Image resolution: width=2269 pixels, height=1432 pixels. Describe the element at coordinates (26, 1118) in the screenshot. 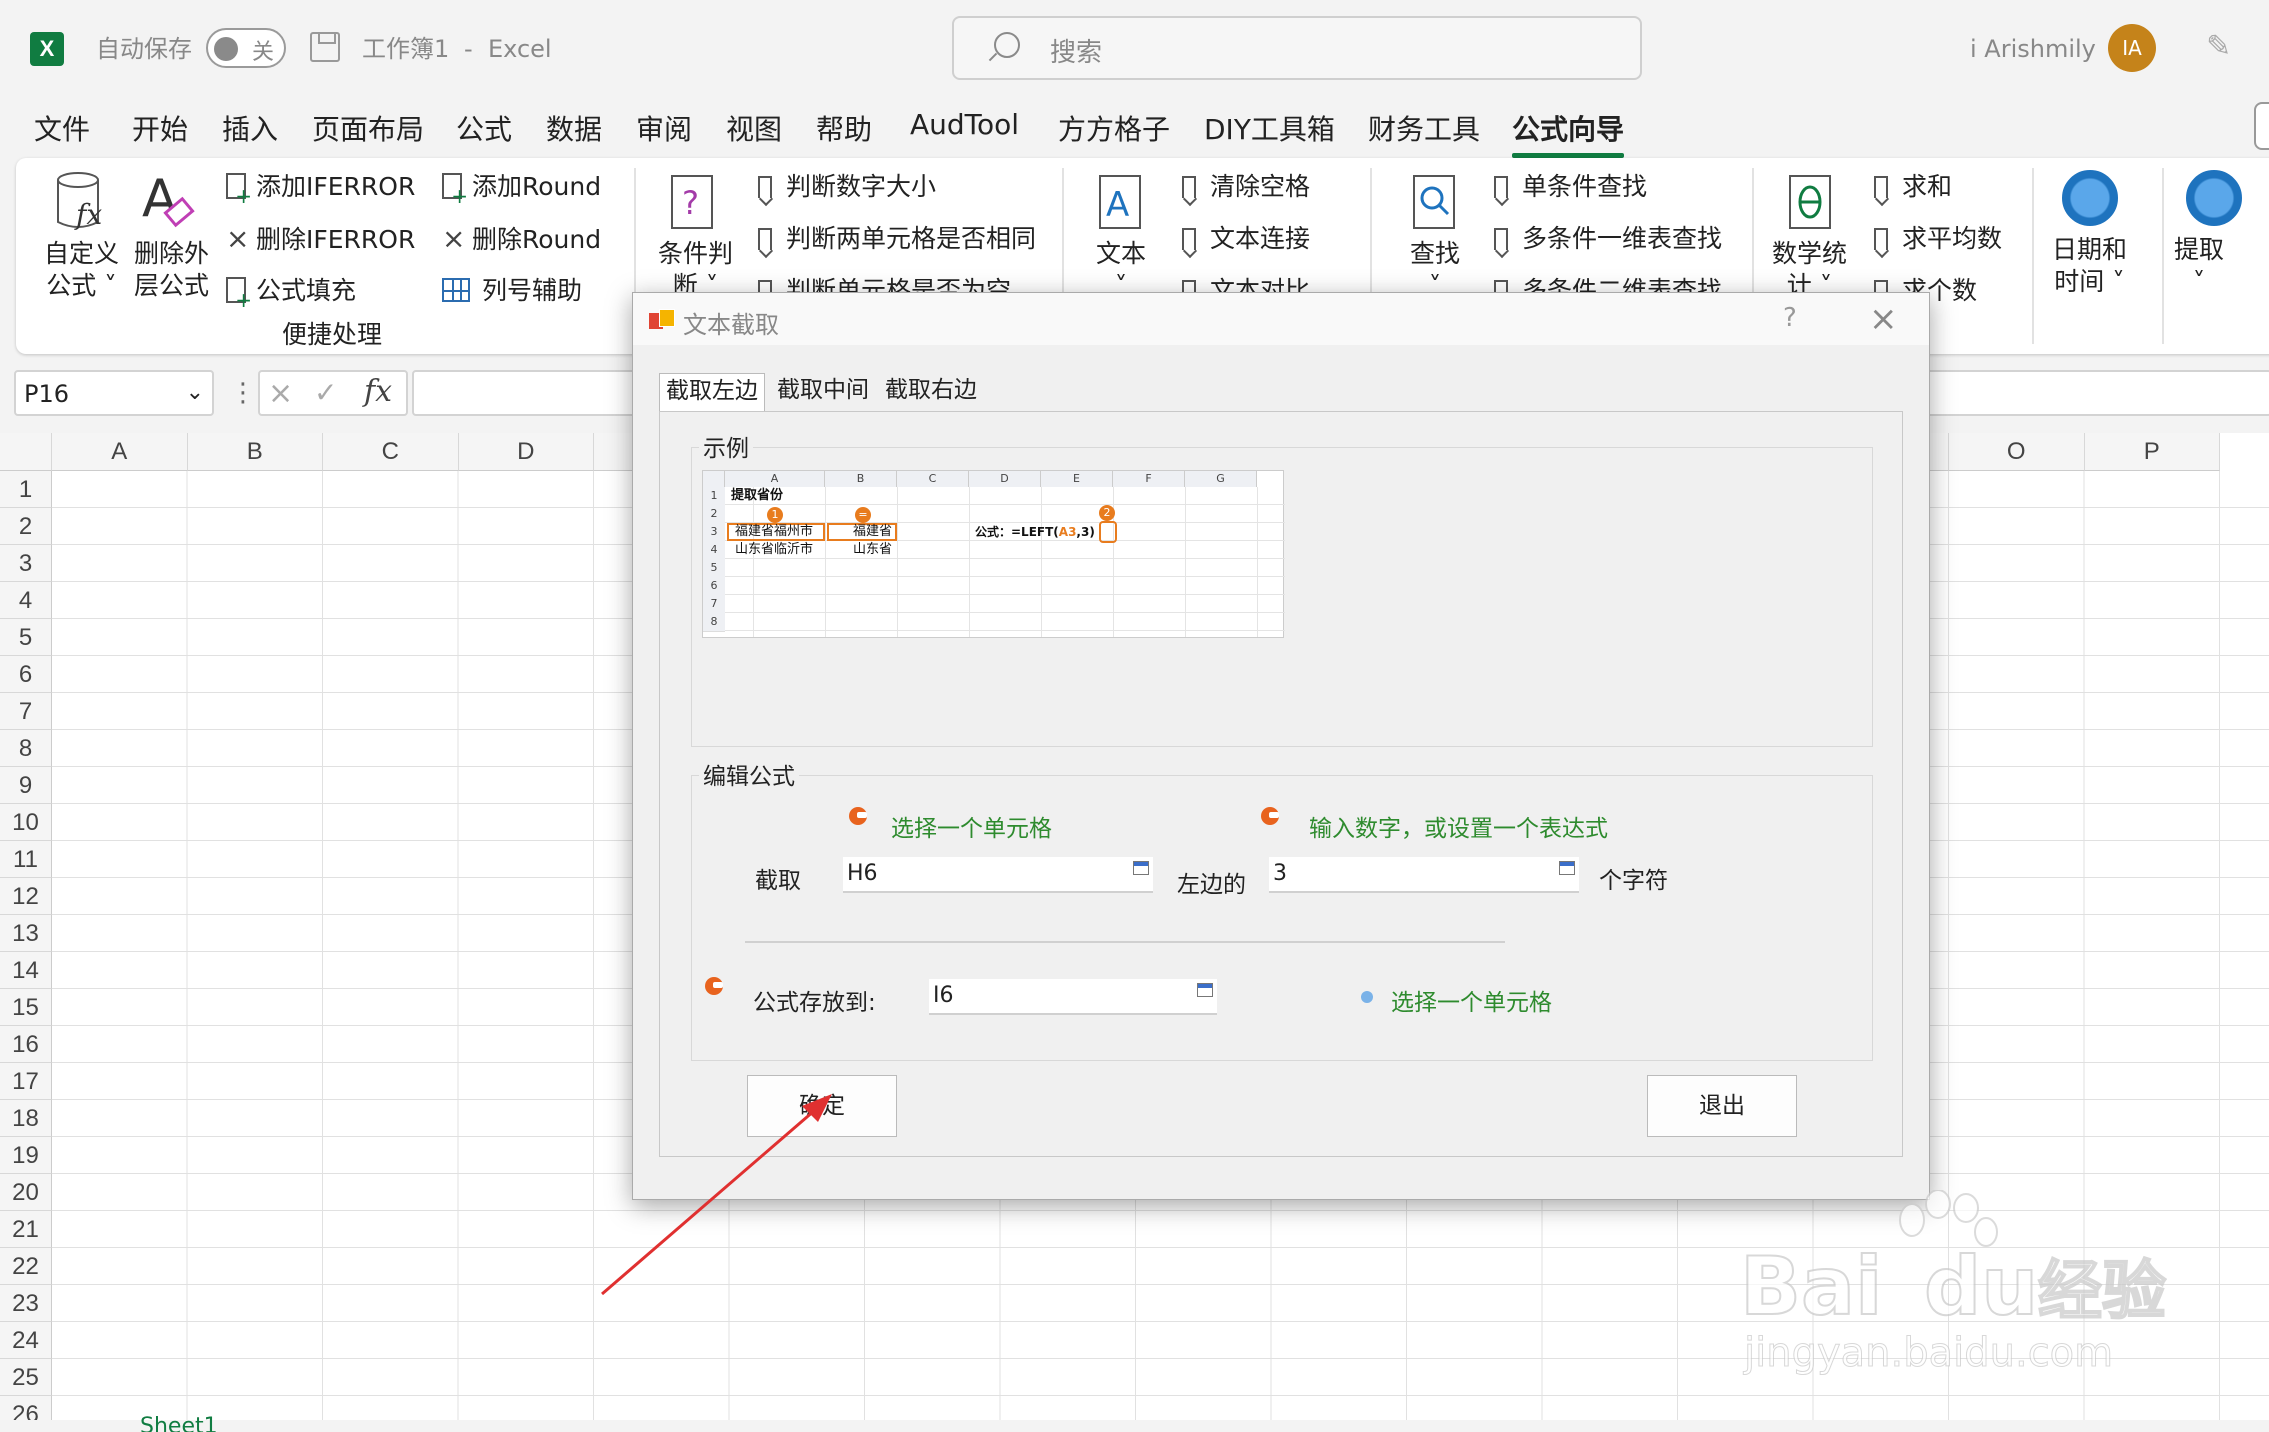

I see `row-header: 18` at that location.